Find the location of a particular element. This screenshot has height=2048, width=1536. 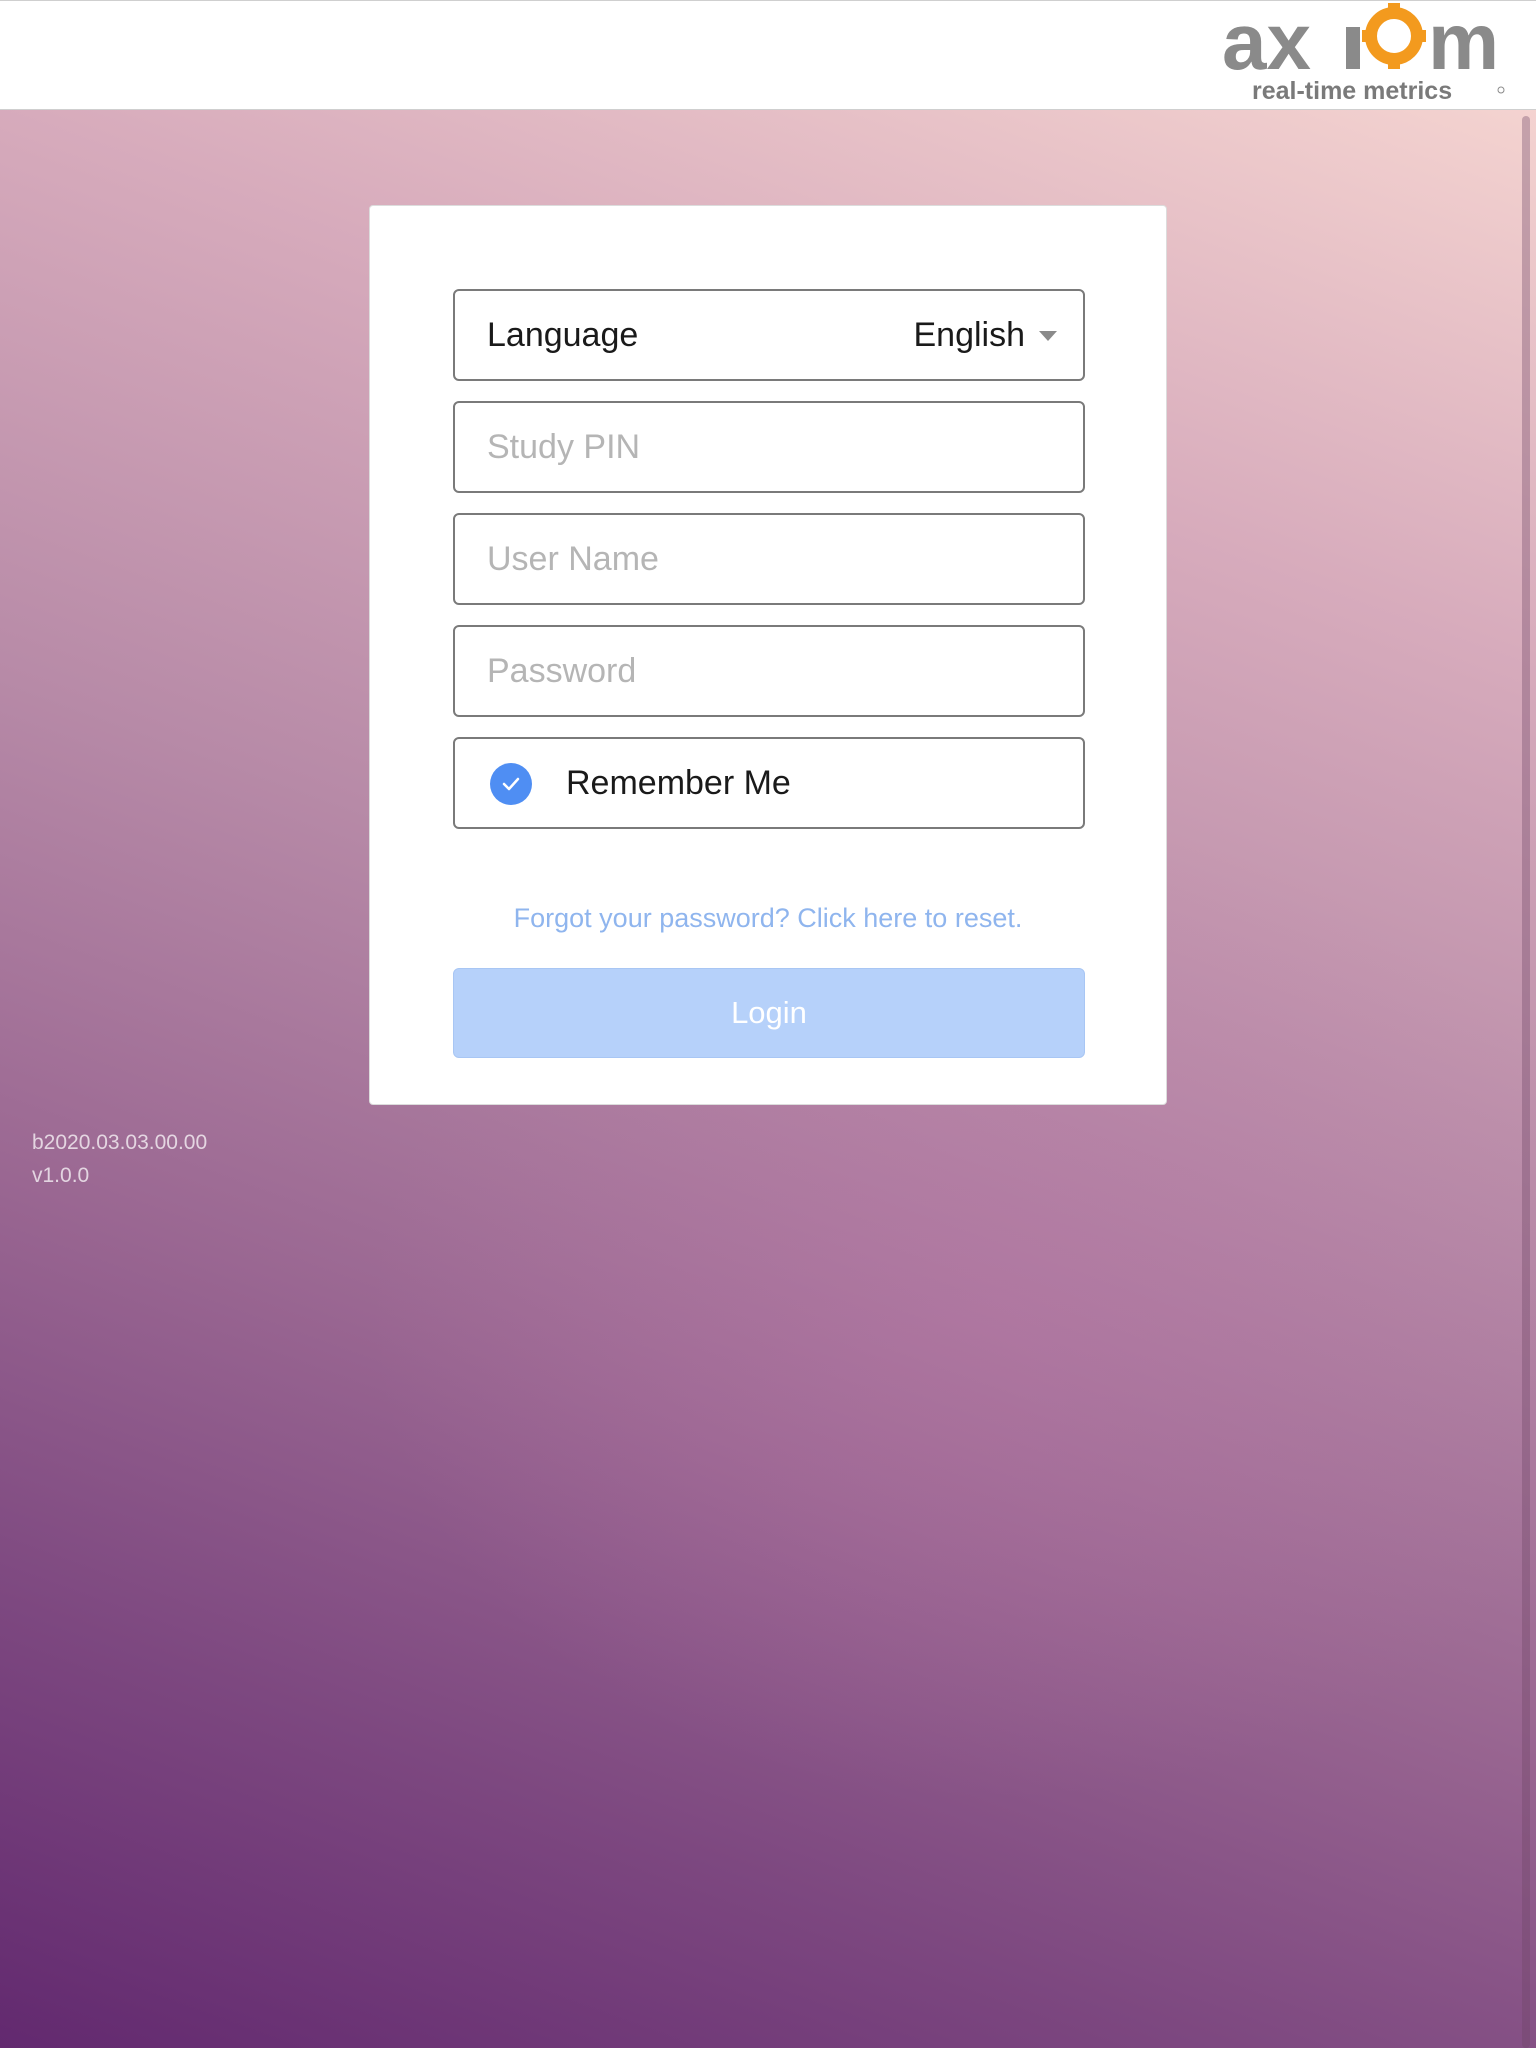

svg-text: m is located at coordinates (1463, 43).